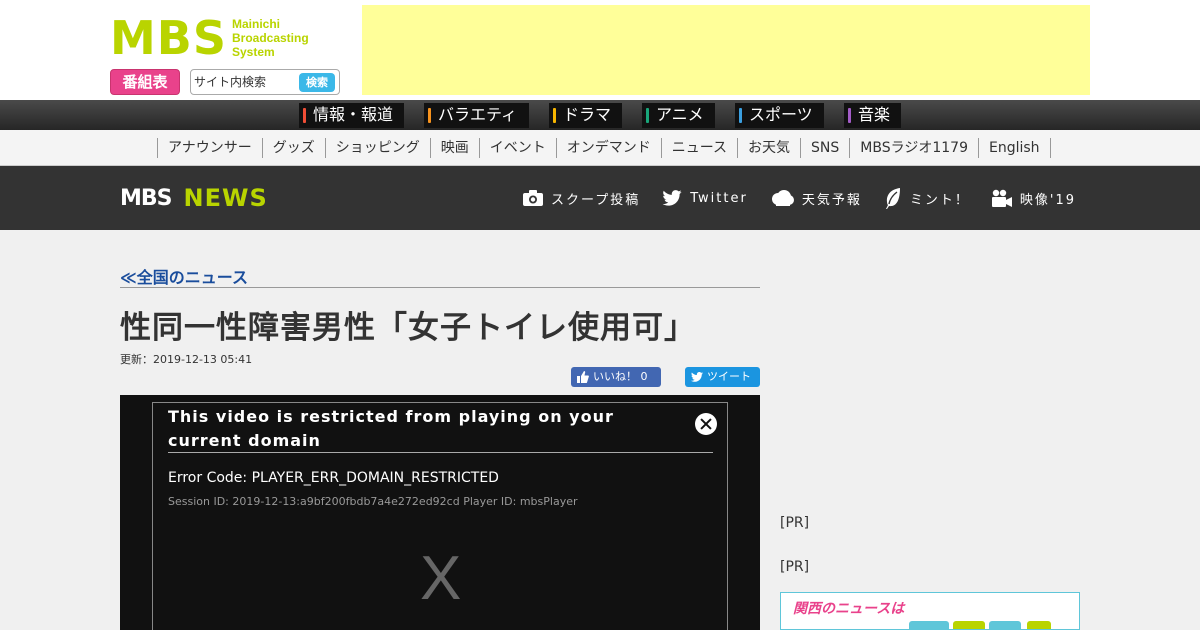 The width and height of the screenshot is (1200, 630). Describe the element at coordinates (706, 424) in the screenshot. I see `close-icon` at that location.